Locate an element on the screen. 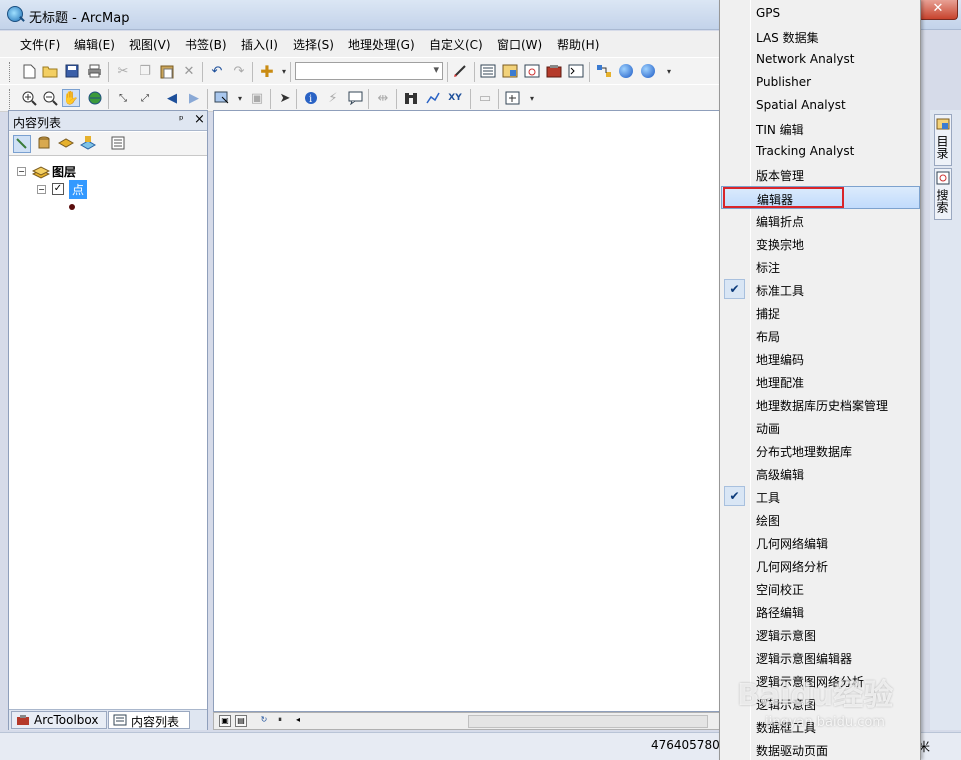 The width and height of the screenshot is (961, 760). point-symbol-icon is located at coordinates (72, 207).